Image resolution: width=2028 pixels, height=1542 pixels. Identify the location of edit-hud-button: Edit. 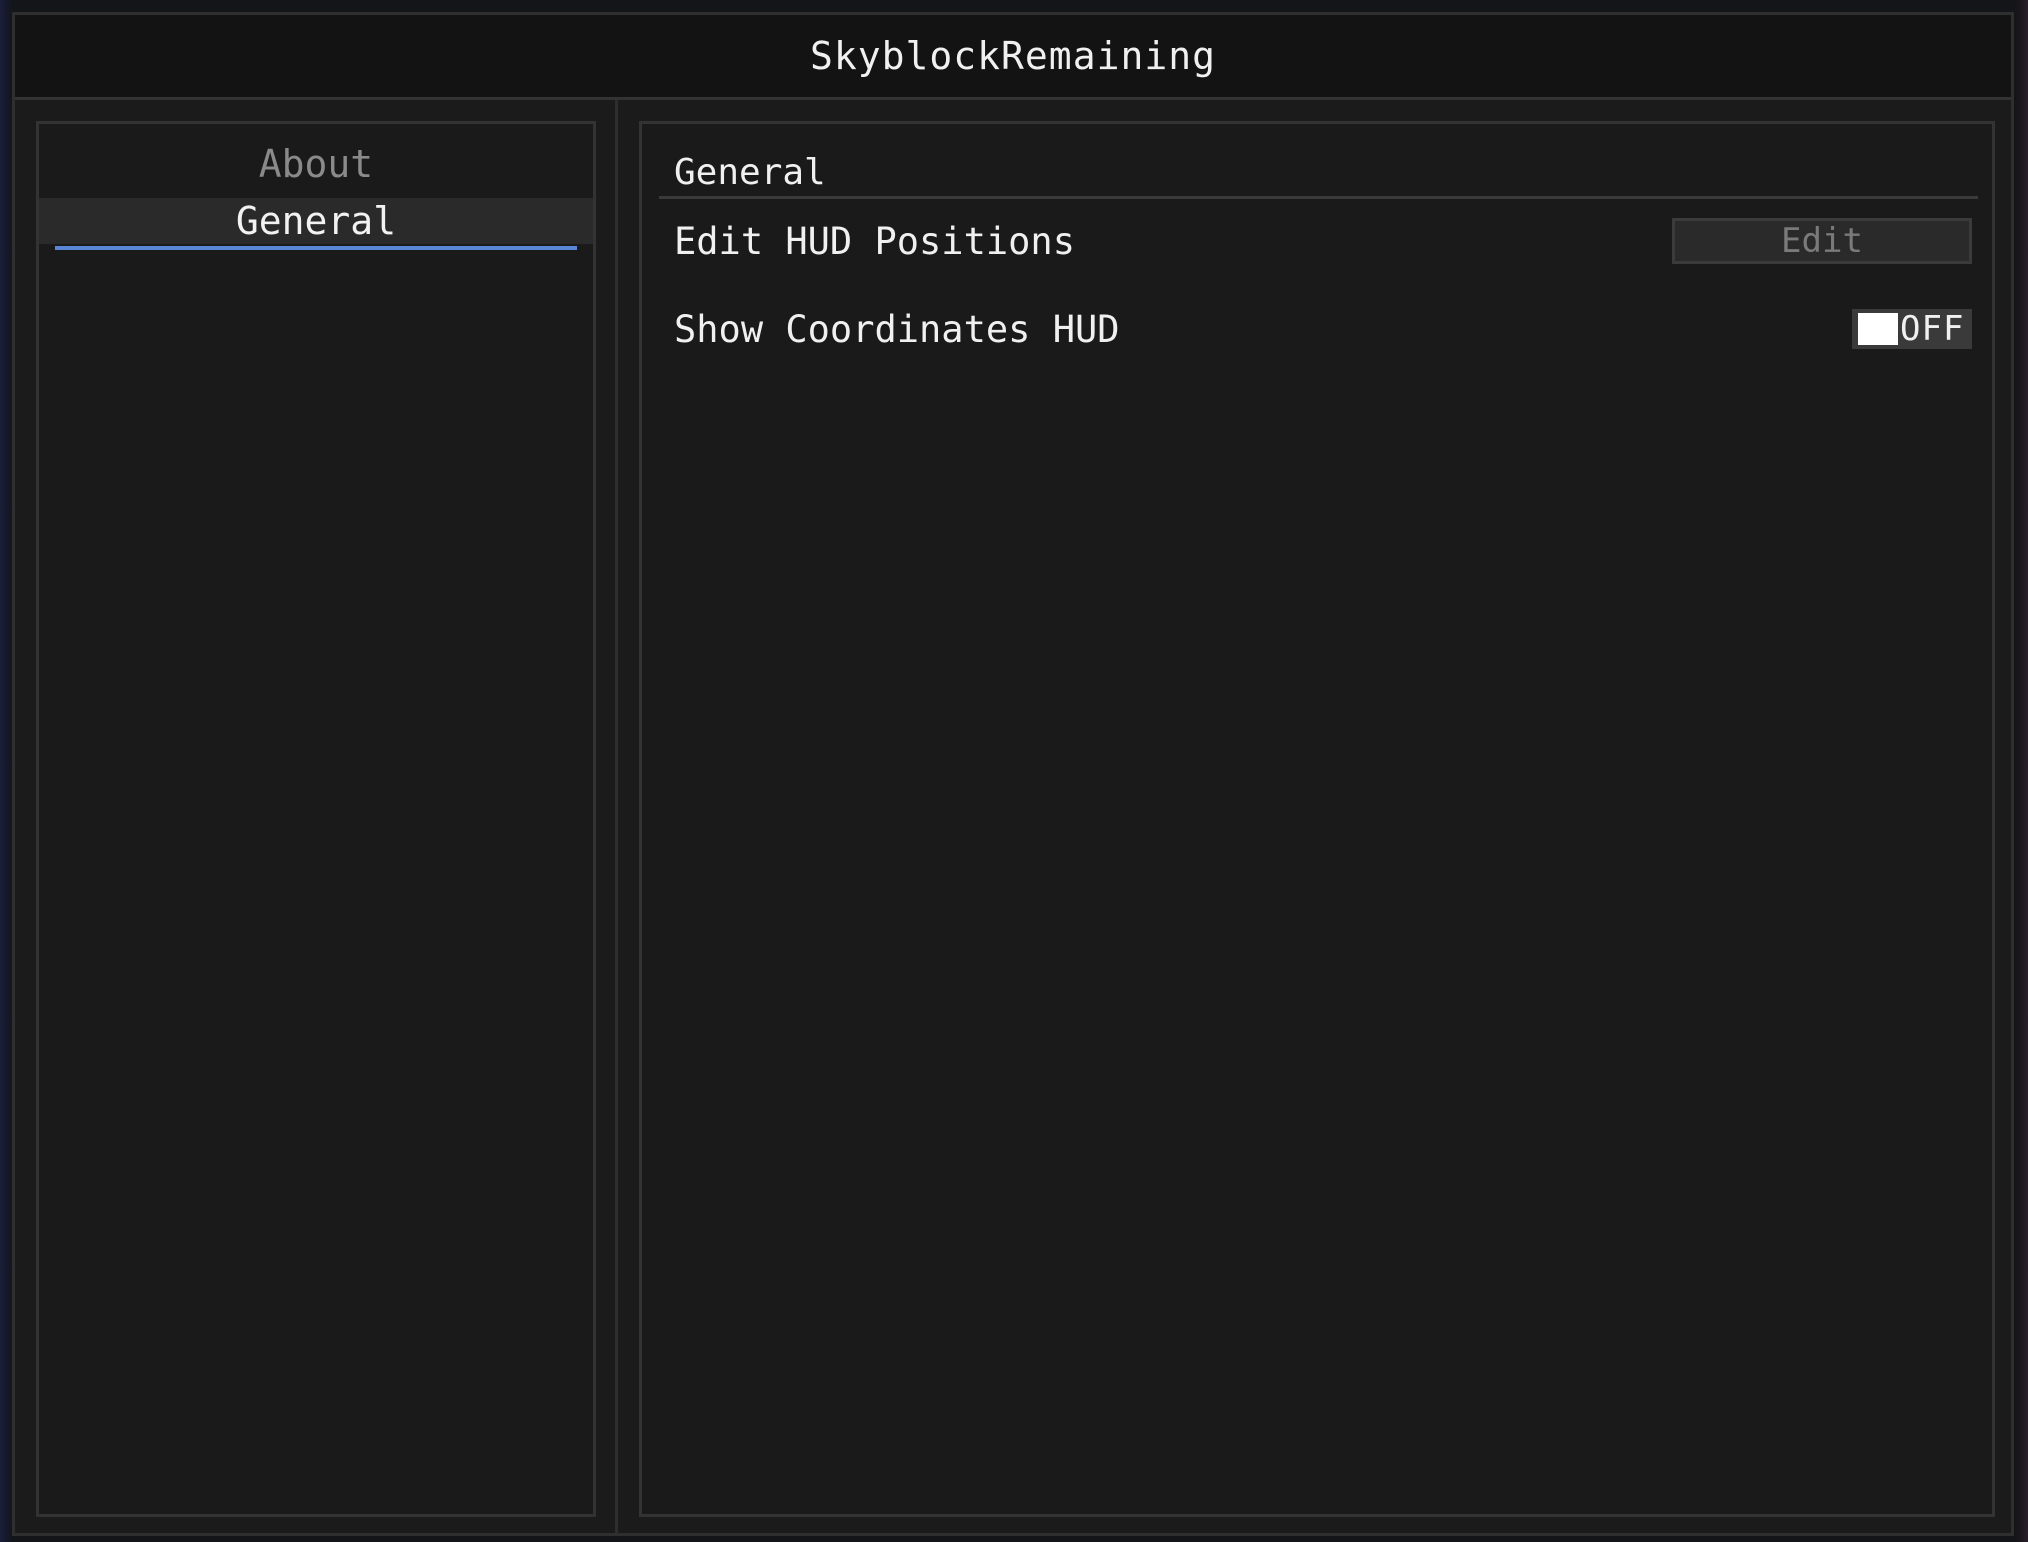
(1822, 241).